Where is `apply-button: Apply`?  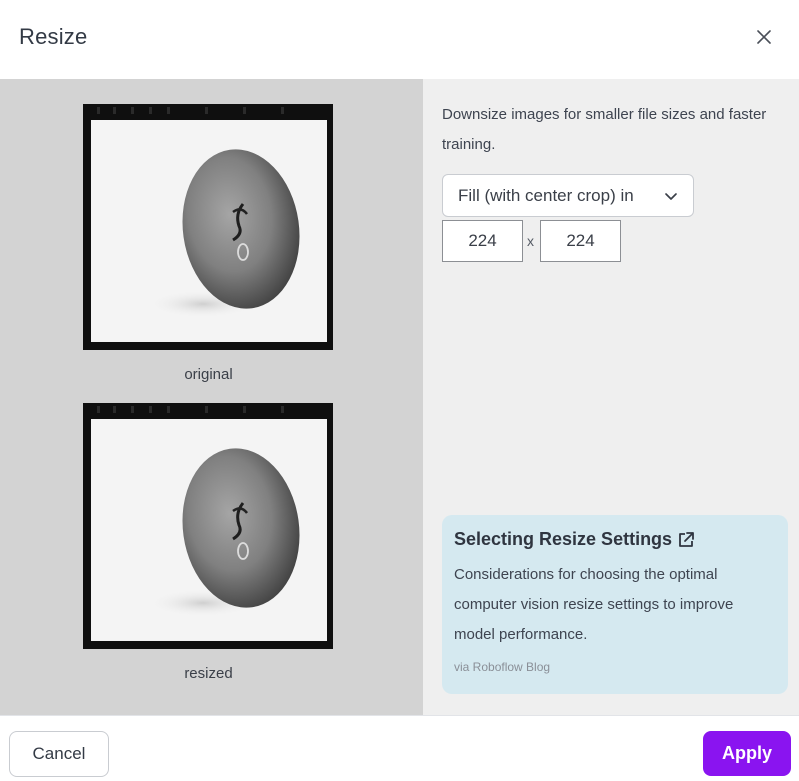
apply-button: Apply is located at coordinates (747, 753).